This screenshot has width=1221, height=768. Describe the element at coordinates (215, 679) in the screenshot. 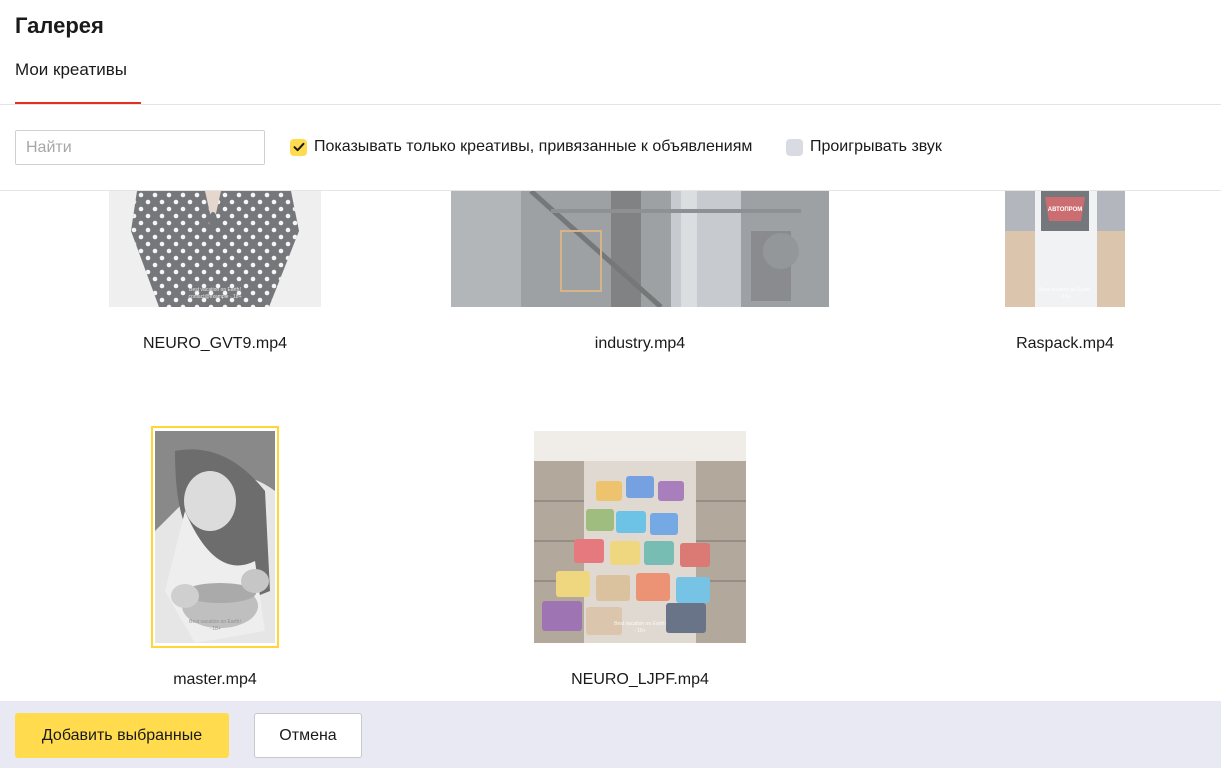

I see `creative-filename: master.mp4` at that location.